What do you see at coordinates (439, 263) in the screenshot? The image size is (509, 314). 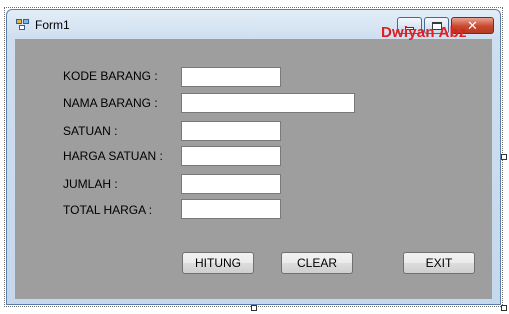 I see `exit-button: EXIT` at bounding box center [439, 263].